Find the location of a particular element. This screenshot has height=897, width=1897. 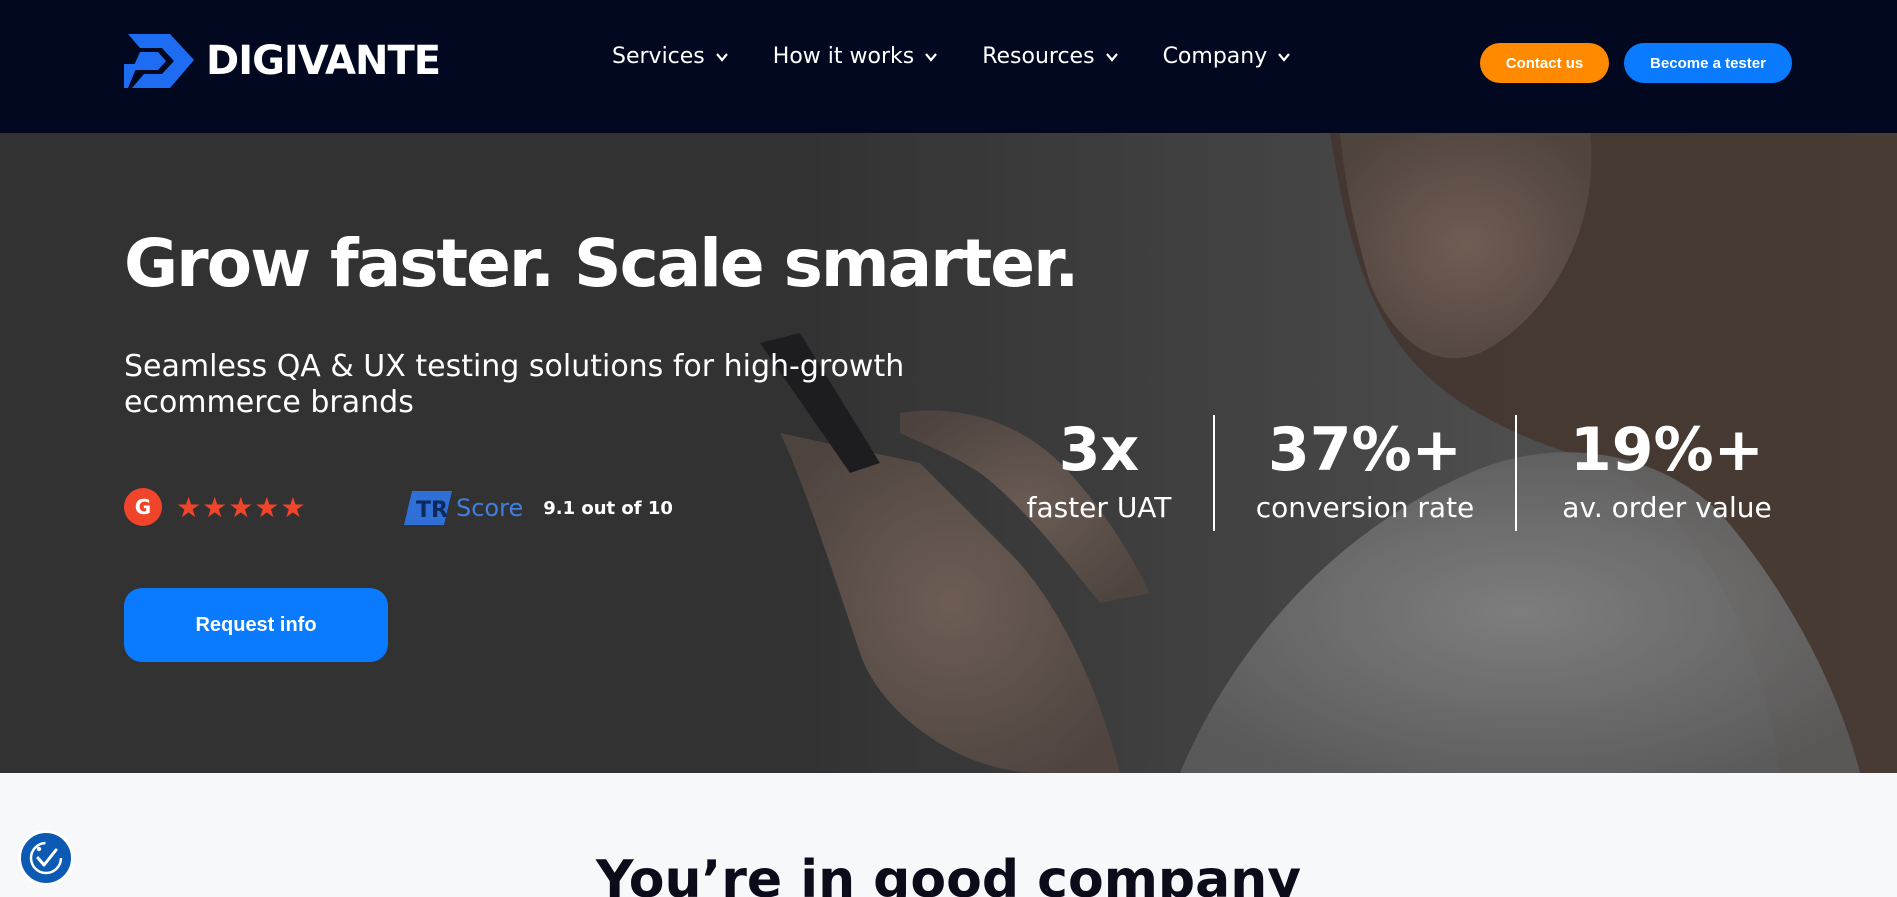

menu-label: Resources is located at coordinates (1038, 56).